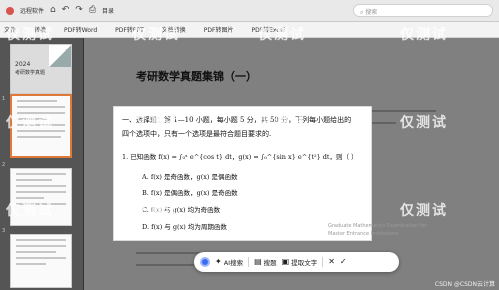 The height and width of the screenshot is (290, 499). What do you see at coordinates (92, 10) in the screenshot?
I see `print-icon: ⎙` at bounding box center [92, 10].